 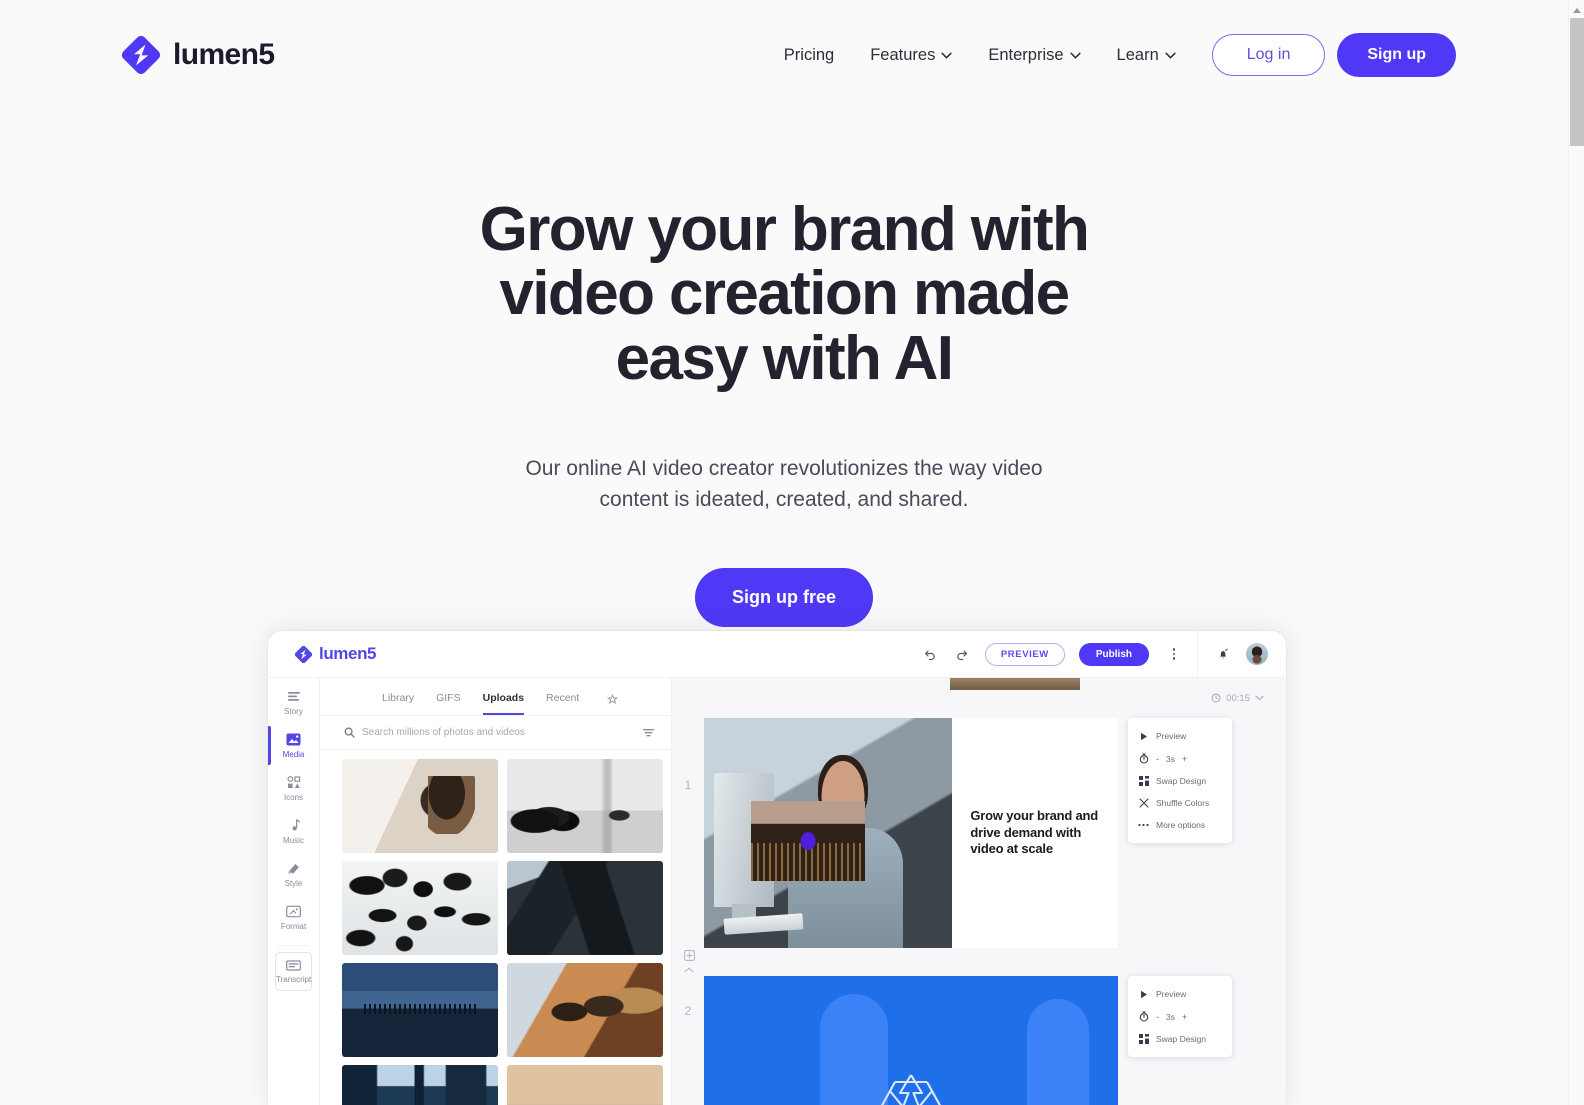 What do you see at coordinates (1174, 654) in the screenshot?
I see `kebab-menu-icon` at bounding box center [1174, 654].